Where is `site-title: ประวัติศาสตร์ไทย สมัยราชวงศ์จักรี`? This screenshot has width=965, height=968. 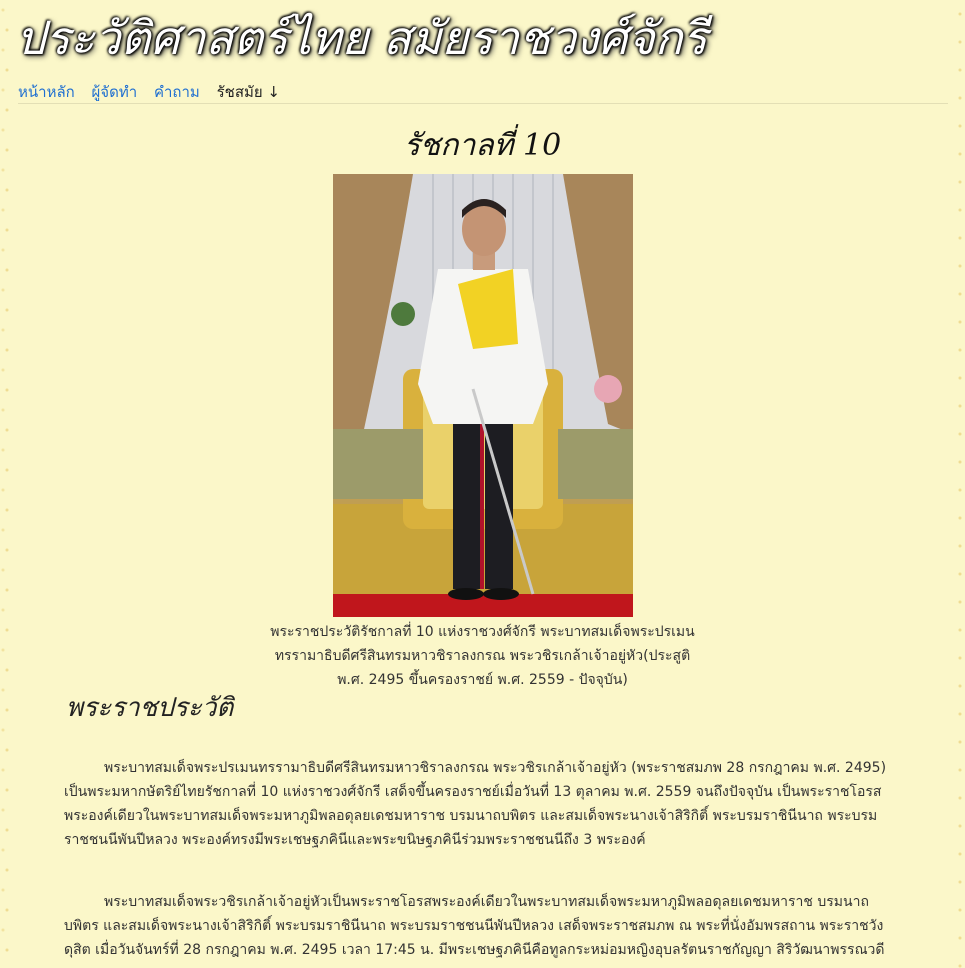
site-title: ประวัติศาสตร์ไทย สมัยราชวงศ์จักรี is located at coordinates (362, 38).